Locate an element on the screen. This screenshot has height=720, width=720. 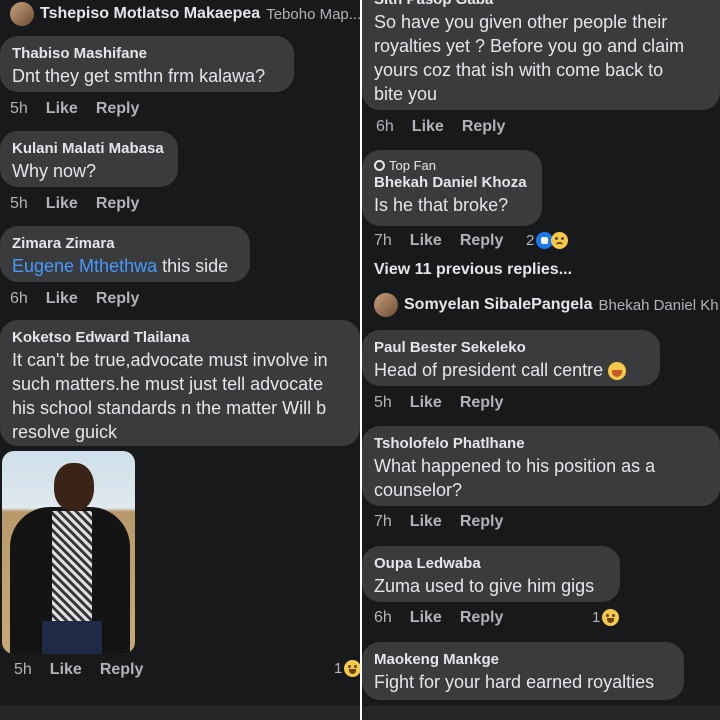
comment-author: Tsholofelo Phatlhane is located at coordinates (541, 444).